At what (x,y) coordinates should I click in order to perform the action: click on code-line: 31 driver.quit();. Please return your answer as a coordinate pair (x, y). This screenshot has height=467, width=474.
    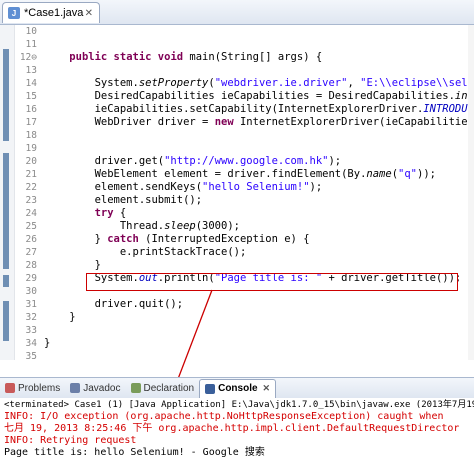
    Looking at the image, I should click on (237, 304).